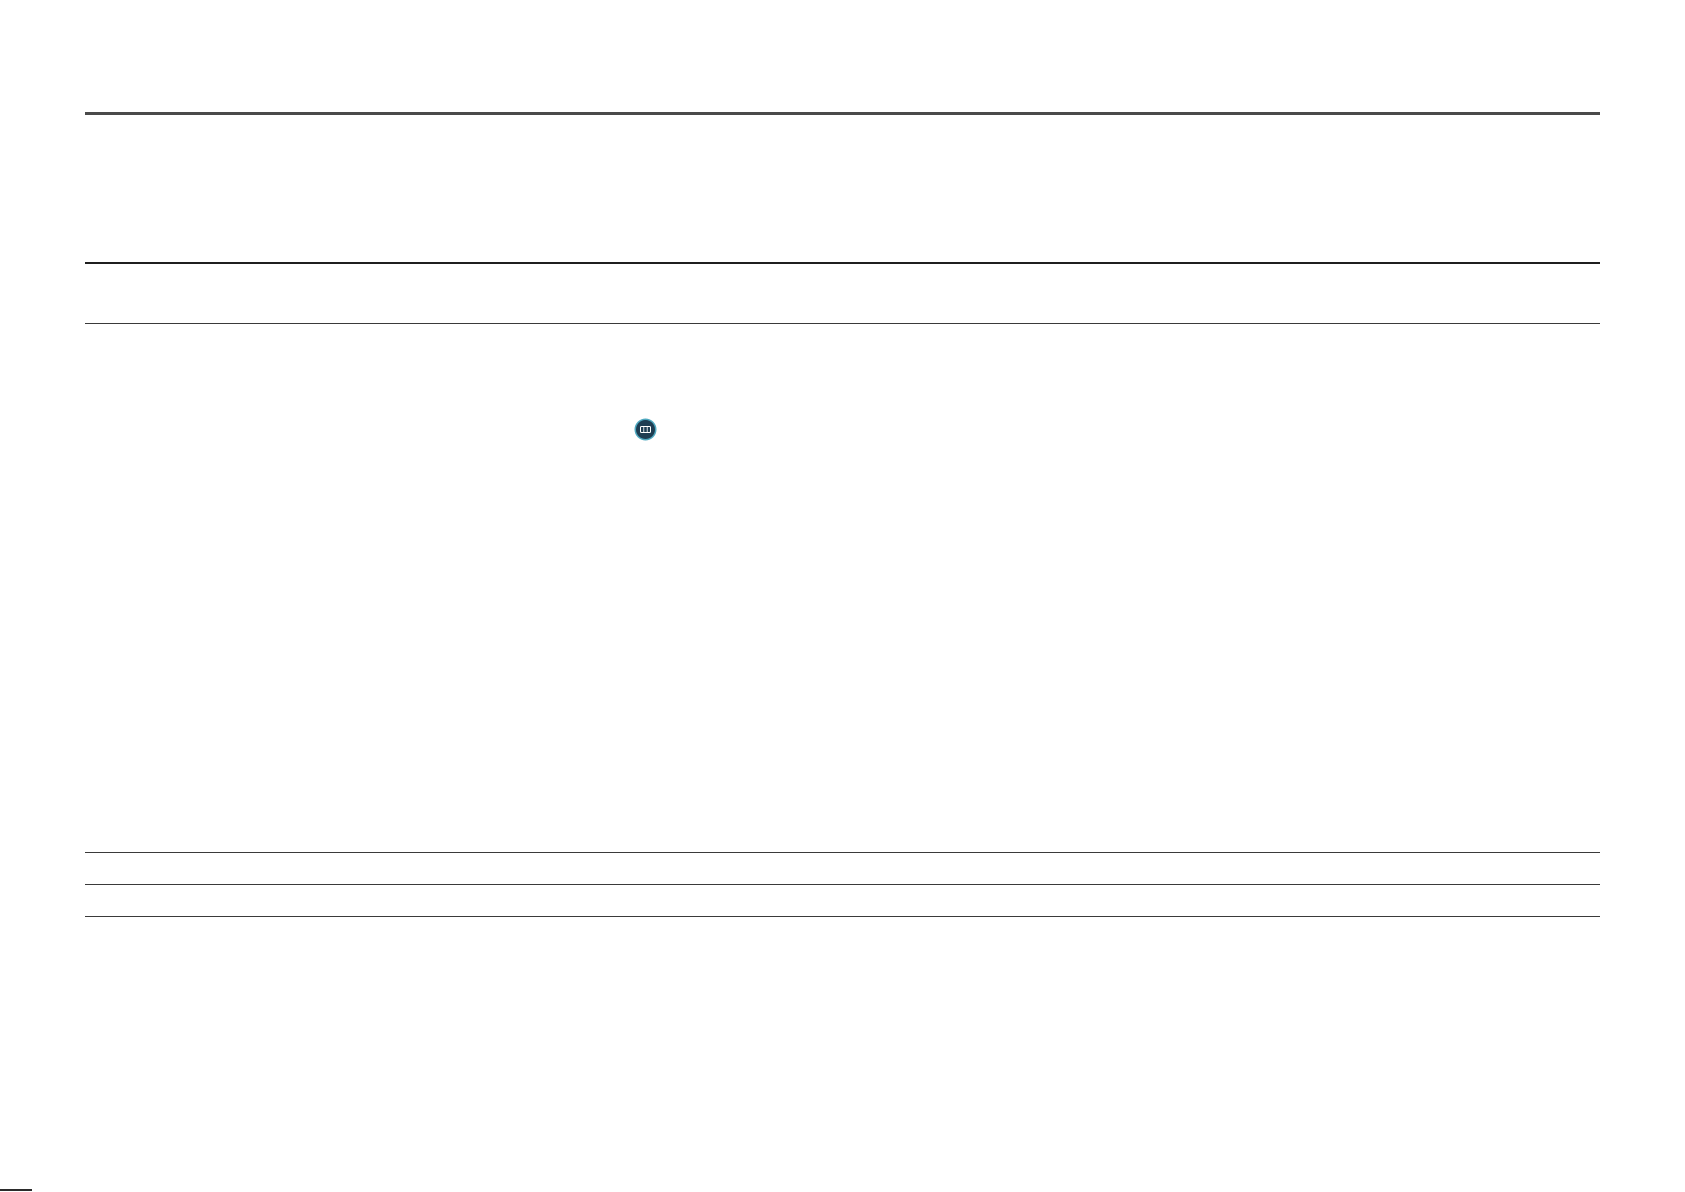  I want to click on table-header-top-rule, so click(842, 263).